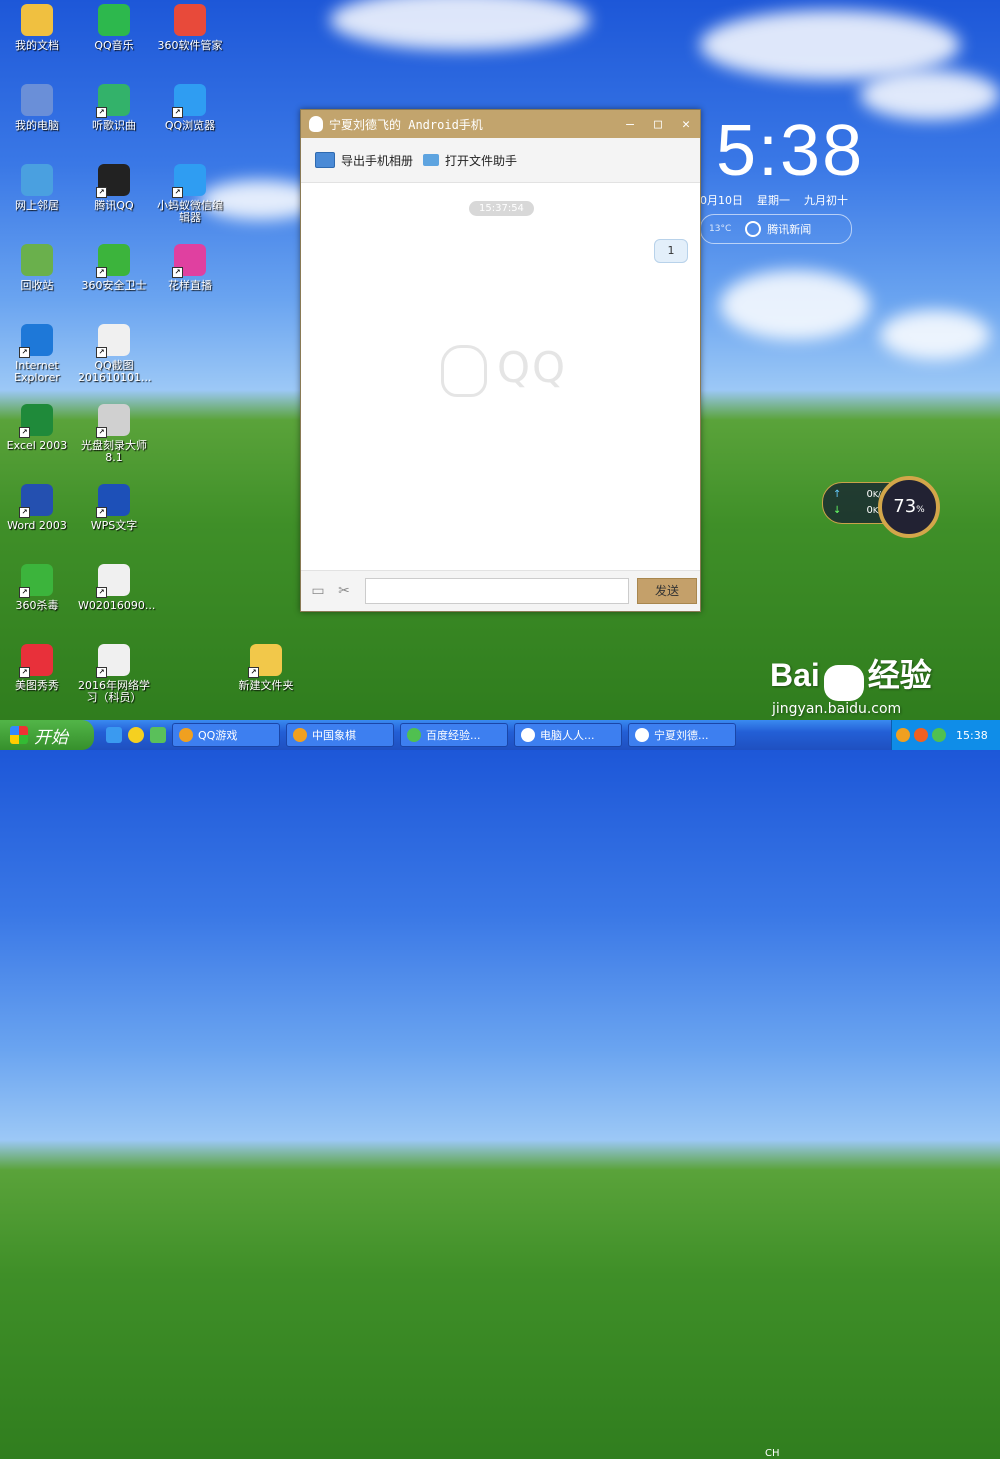 The image size is (1000, 1459). I want to click on desktop-icon: ↗ 花样直播, so click(190, 268).